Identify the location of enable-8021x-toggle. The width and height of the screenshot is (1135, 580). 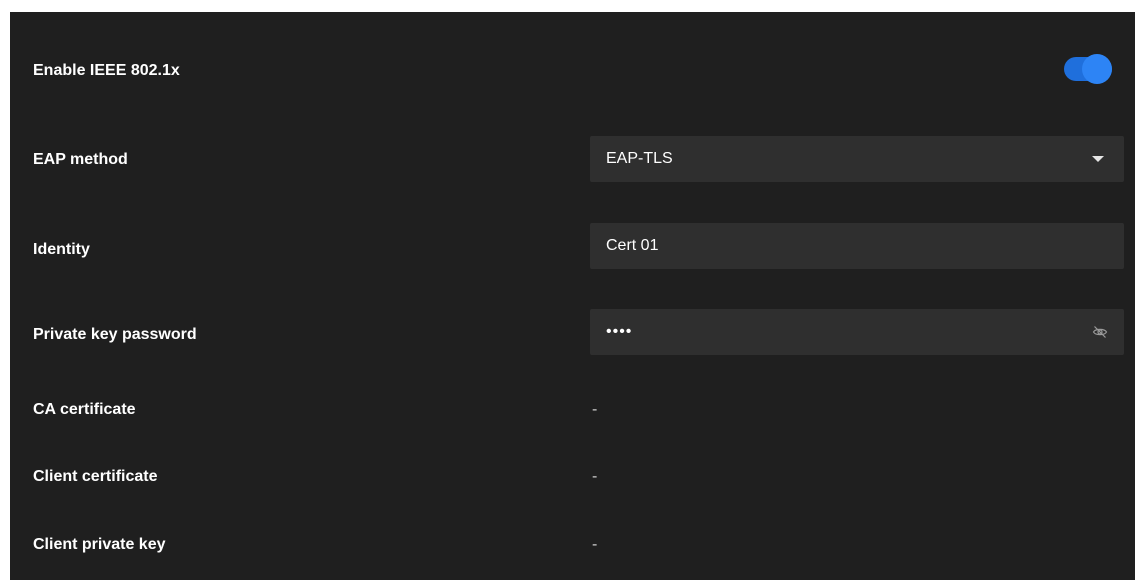
(1088, 69).